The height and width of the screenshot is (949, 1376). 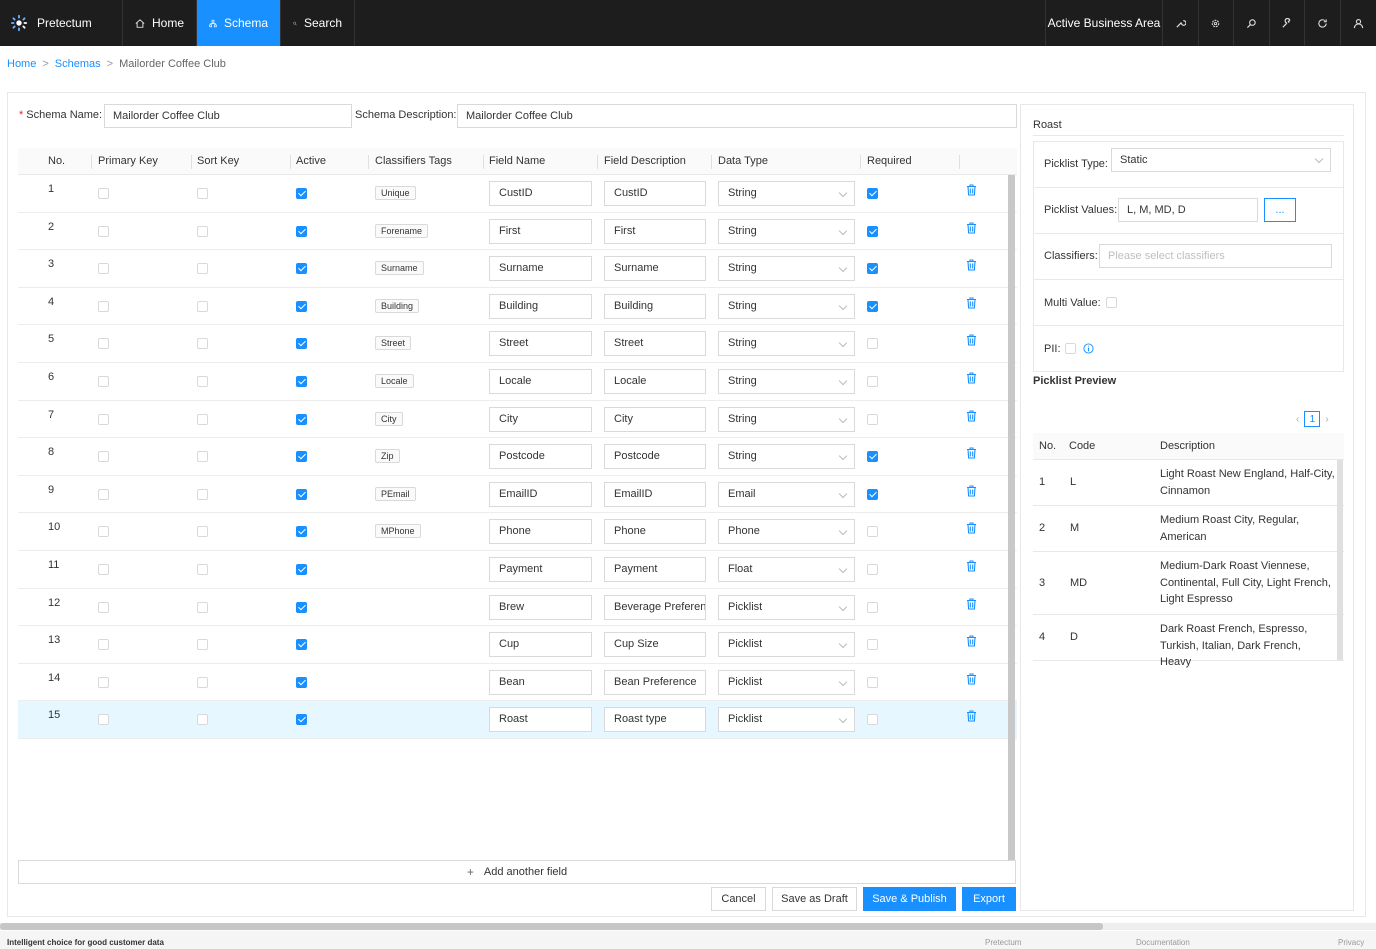 What do you see at coordinates (989, 899) in the screenshot?
I see `export-button: Export` at bounding box center [989, 899].